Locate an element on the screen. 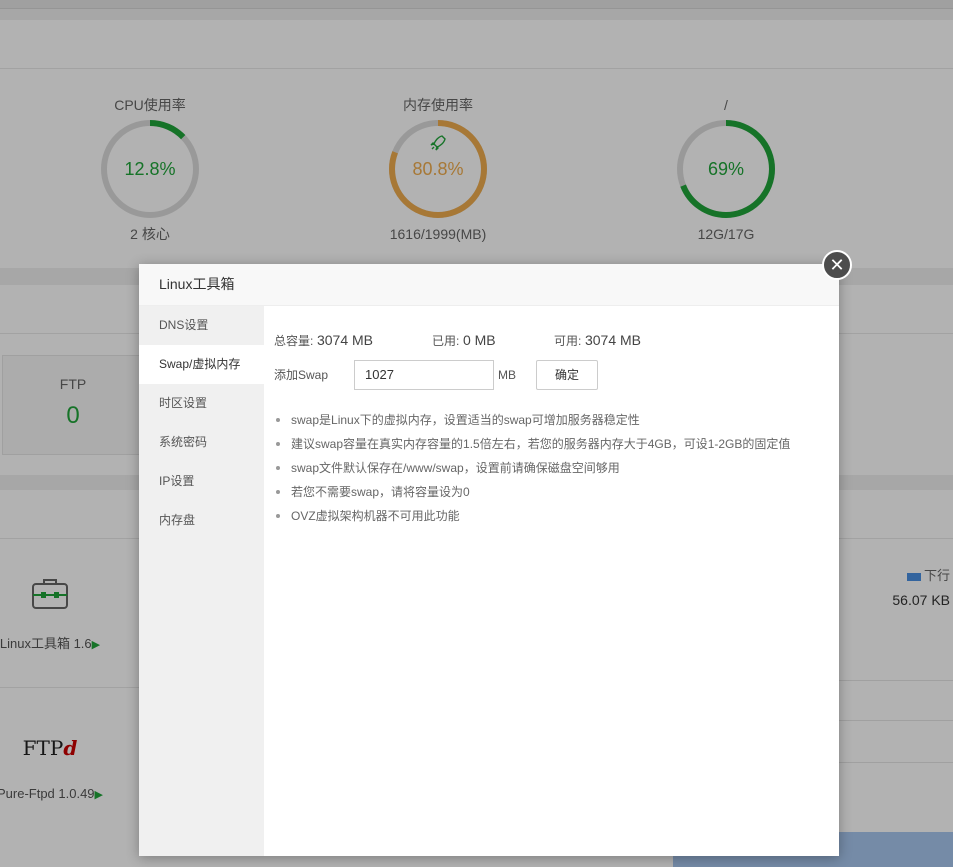 Image resolution: width=953 pixels, height=867 pixels. list-item: 若您不需要swap，请将容量设为0 is located at coordinates (551, 492).